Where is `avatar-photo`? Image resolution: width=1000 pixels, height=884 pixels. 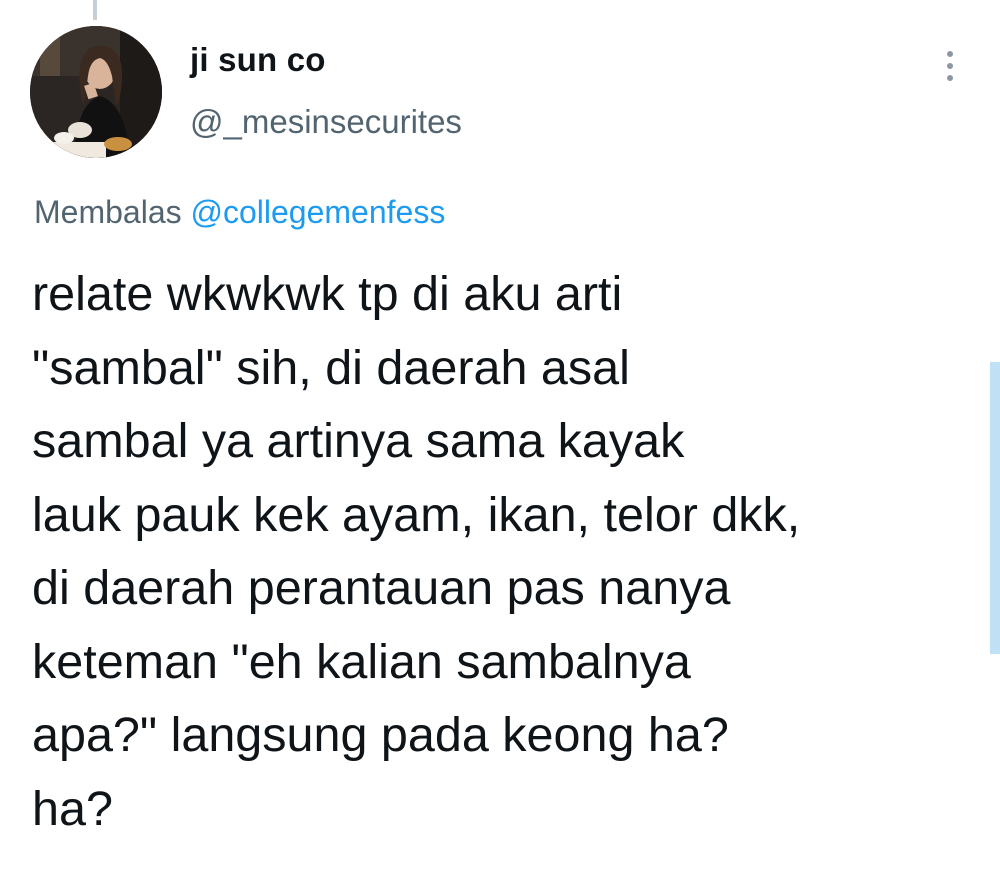
avatar-photo is located at coordinates (96, 92).